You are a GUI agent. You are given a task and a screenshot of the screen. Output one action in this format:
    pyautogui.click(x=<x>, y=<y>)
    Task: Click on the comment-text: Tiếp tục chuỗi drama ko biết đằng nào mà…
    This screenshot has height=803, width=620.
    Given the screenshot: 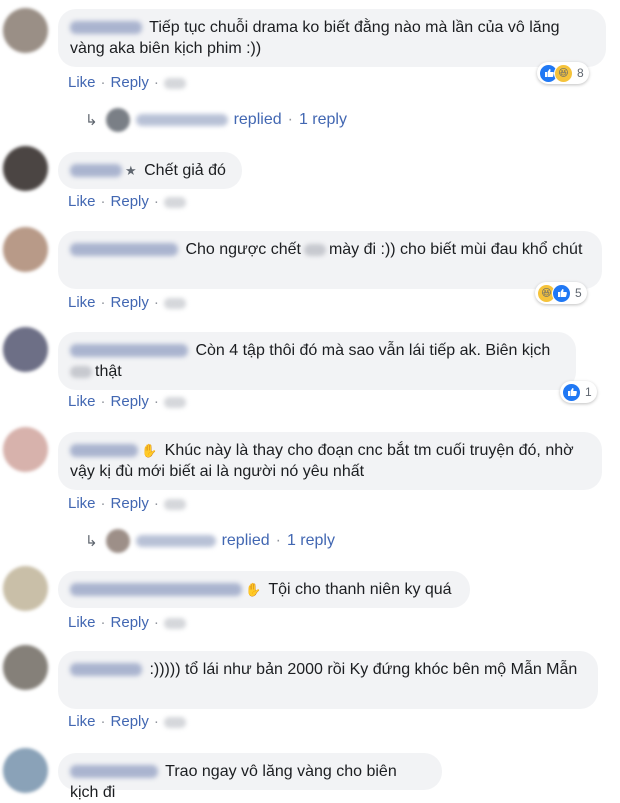 What is the action you would take?
    pyautogui.click(x=315, y=38)
    